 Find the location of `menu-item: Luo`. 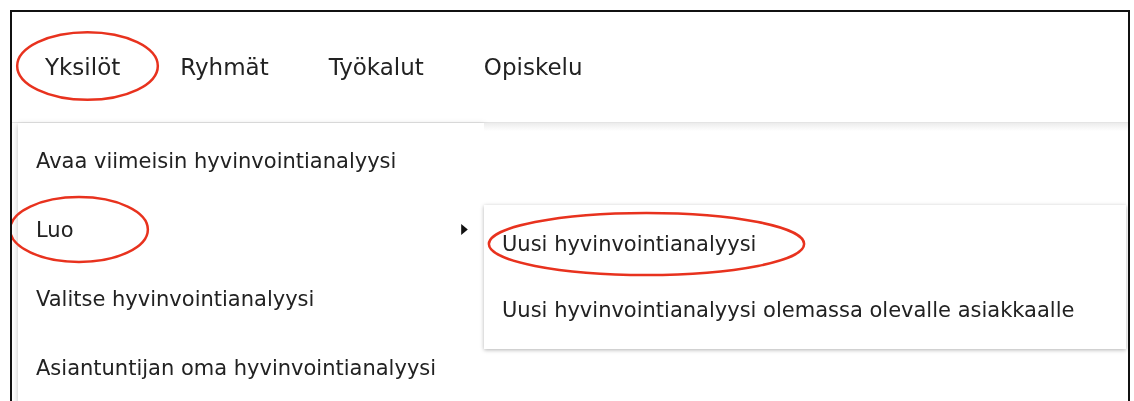

menu-item: Luo is located at coordinates (55, 229).